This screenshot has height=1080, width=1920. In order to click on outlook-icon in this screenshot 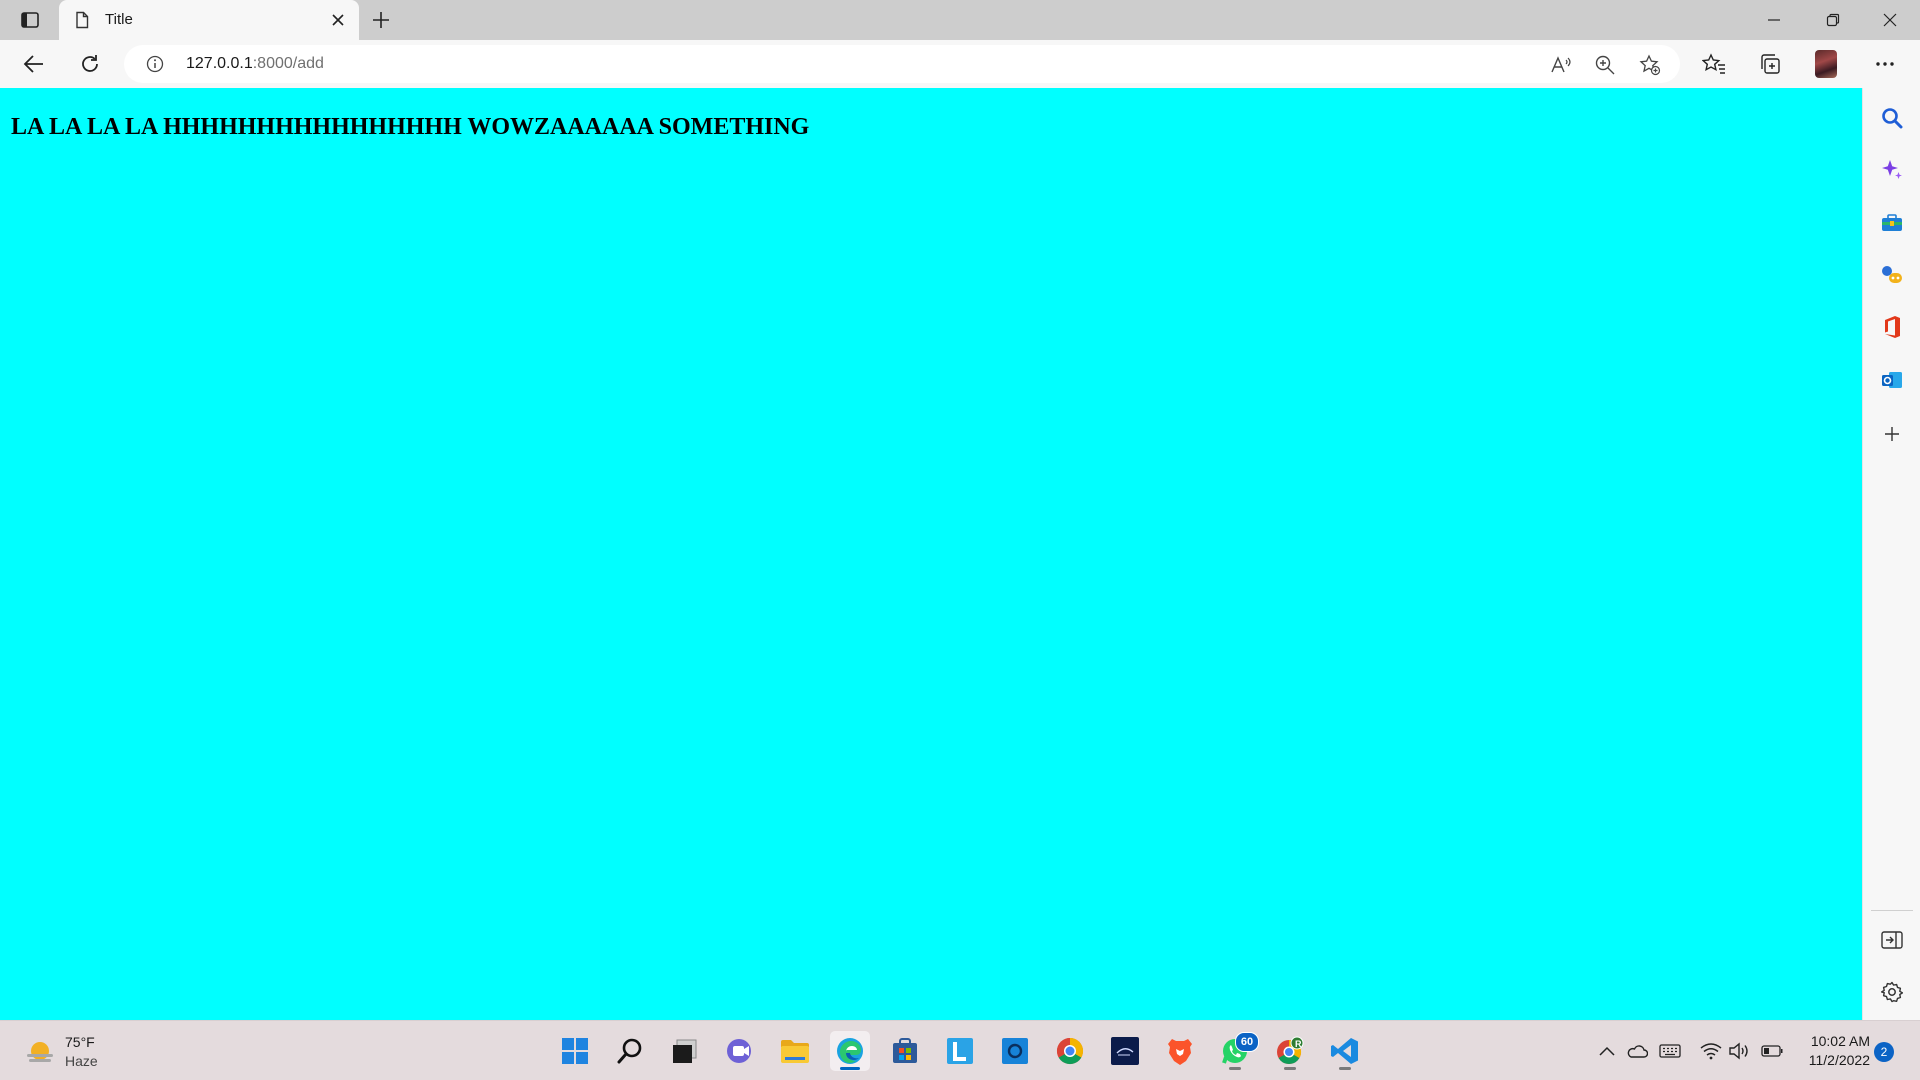, I will do `click(1892, 380)`.